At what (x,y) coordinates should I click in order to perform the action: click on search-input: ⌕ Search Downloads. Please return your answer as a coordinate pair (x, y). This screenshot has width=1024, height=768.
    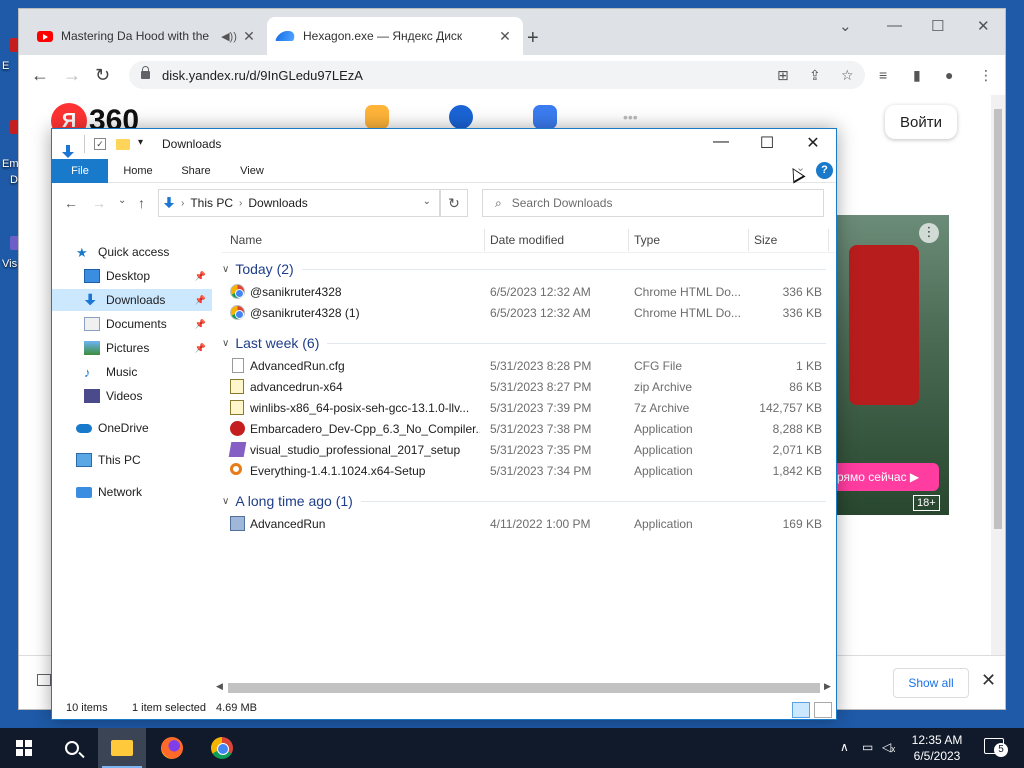
    Looking at the image, I should click on (653, 203).